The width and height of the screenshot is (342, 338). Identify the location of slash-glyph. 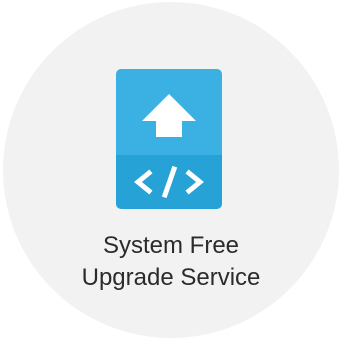
(169, 182).